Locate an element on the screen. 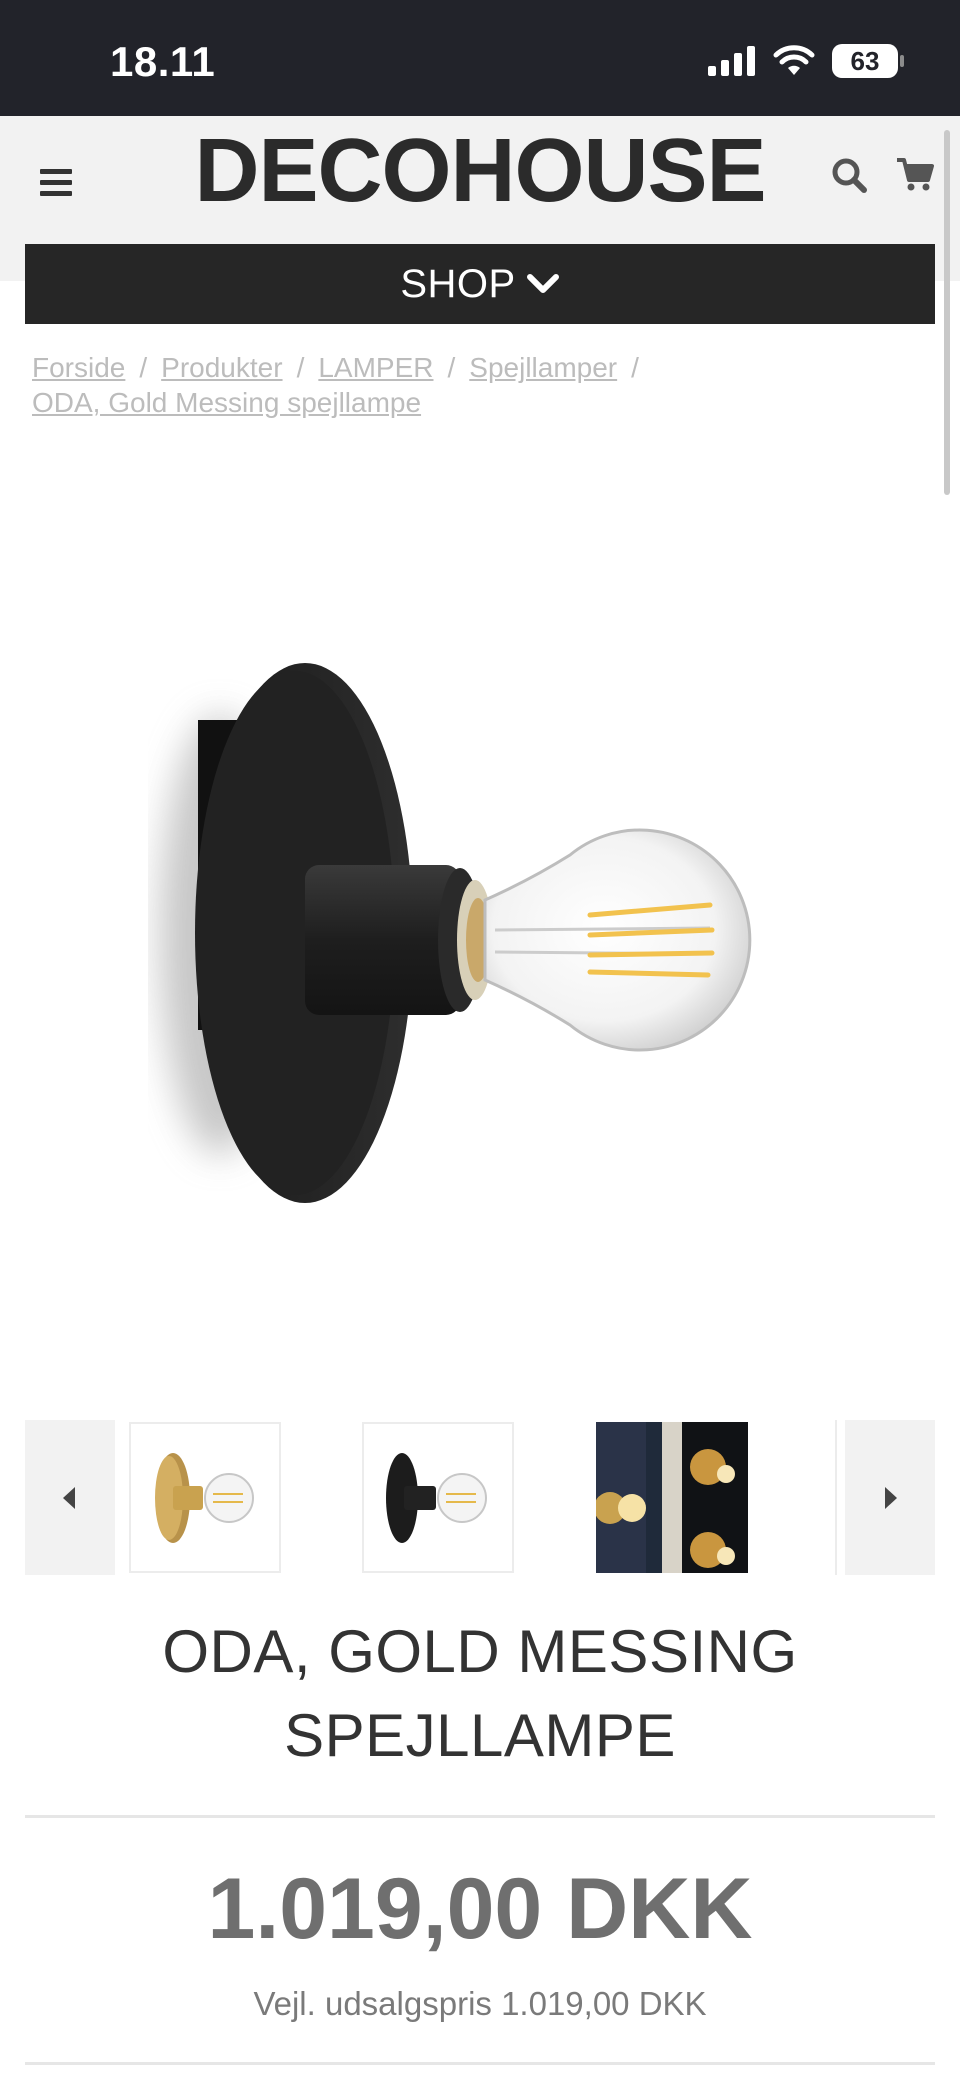 The height and width of the screenshot is (2078, 960). recommended-retail-price: Vejl. udsalgspris 1.019,00 DKK is located at coordinates (480, 2003).